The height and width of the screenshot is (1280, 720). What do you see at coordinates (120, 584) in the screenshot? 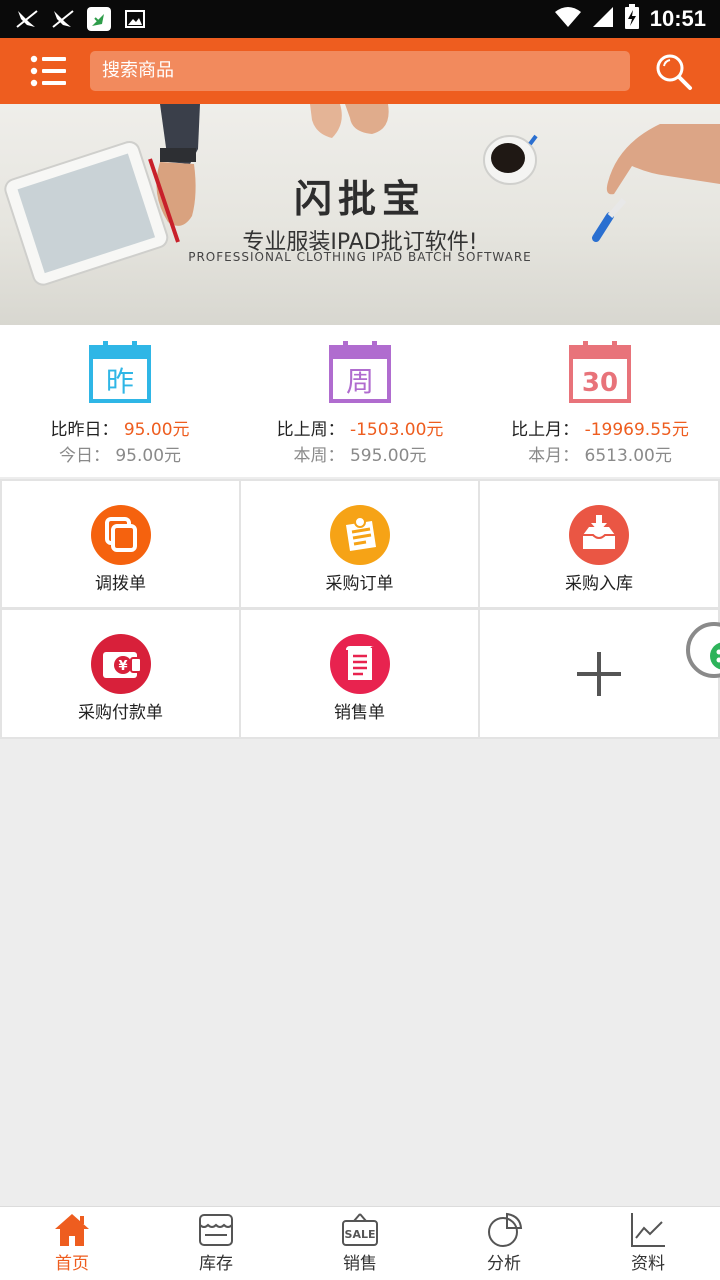
I see `cell-label: 调拨单` at bounding box center [120, 584].